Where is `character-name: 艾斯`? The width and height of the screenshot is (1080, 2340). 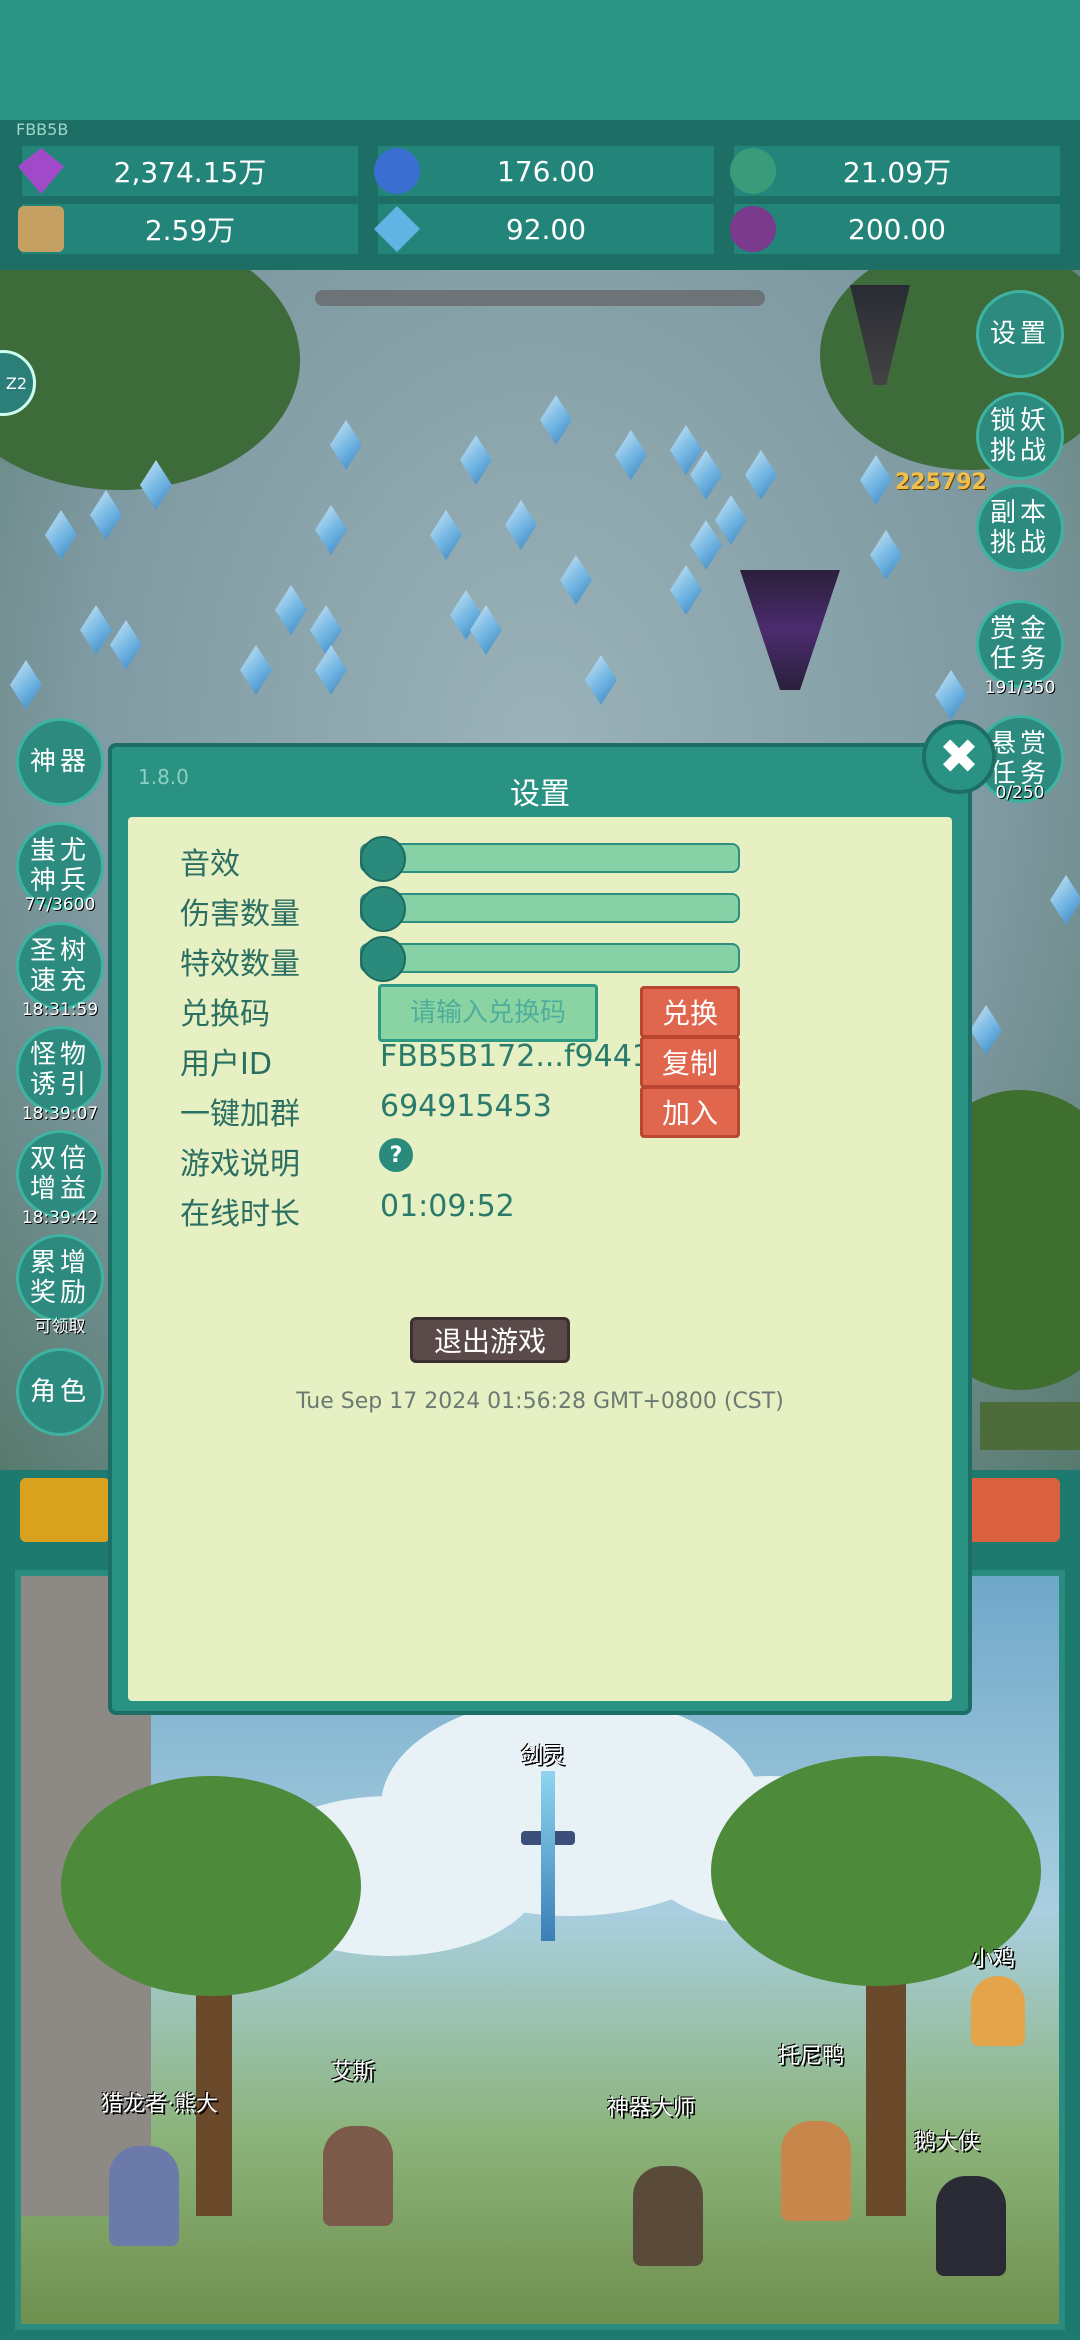
character-name: 艾斯 is located at coordinates (353, 2072).